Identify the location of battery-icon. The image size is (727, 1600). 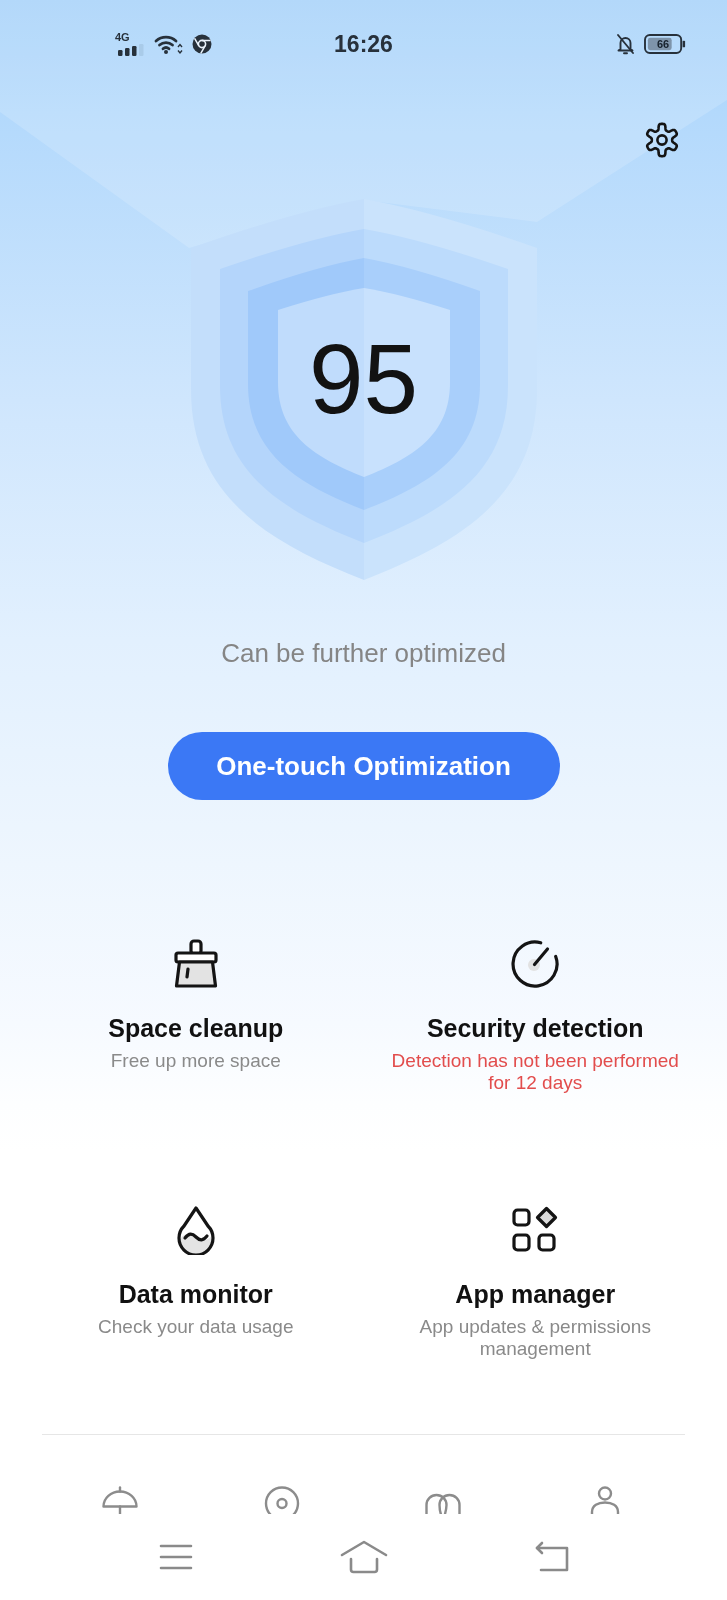
(665, 44).